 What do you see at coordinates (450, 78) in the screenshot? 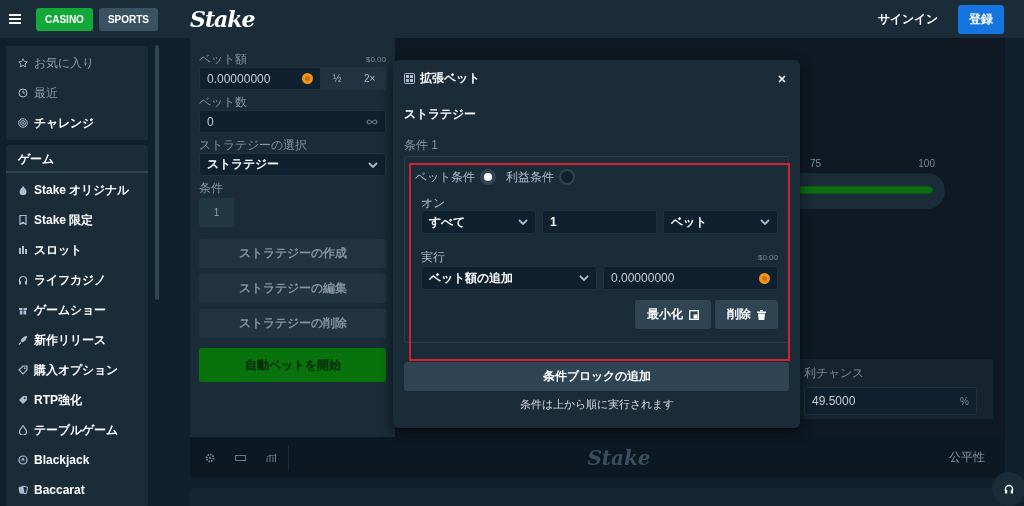
I see `dialog-title: 拡張ベット` at bounding box center [450, 78].